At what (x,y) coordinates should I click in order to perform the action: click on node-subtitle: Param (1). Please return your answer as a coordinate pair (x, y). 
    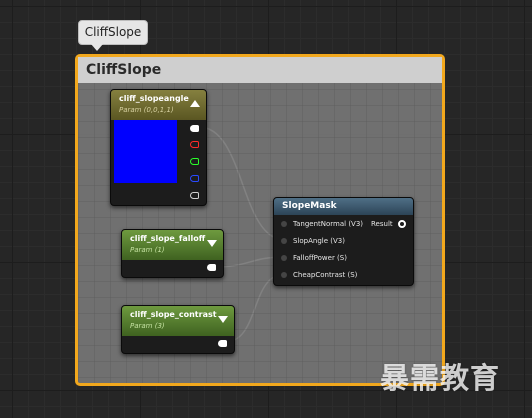
    Looking at the image, I should click on (147, 250).